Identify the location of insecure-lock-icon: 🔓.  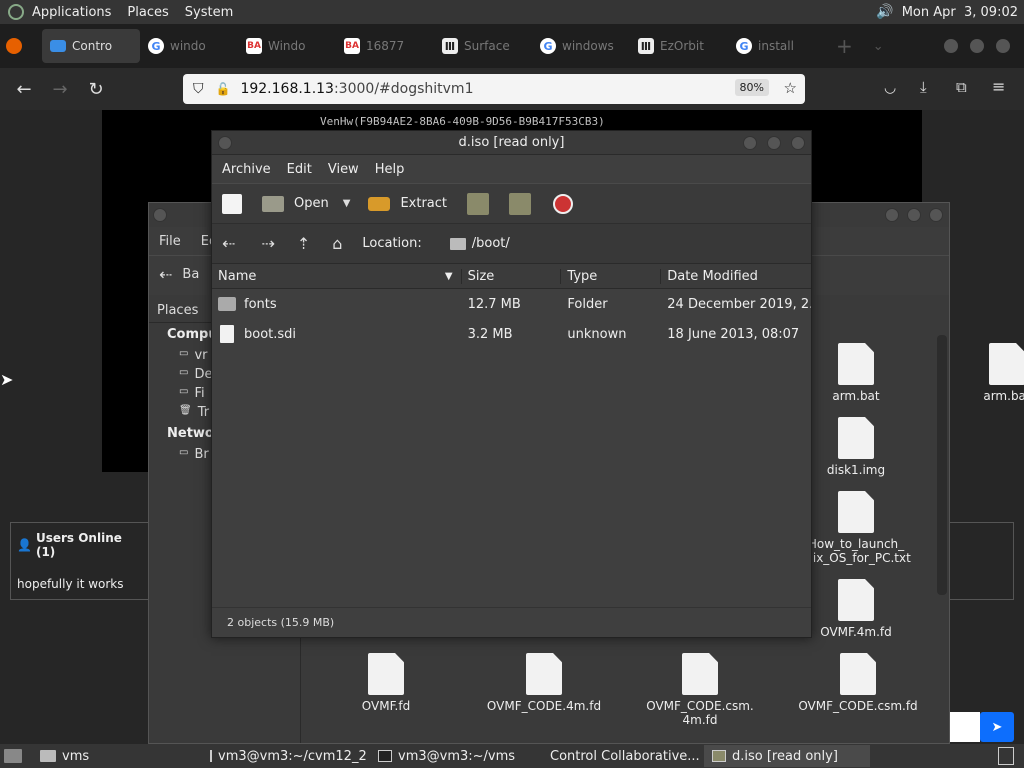
(223, 89).